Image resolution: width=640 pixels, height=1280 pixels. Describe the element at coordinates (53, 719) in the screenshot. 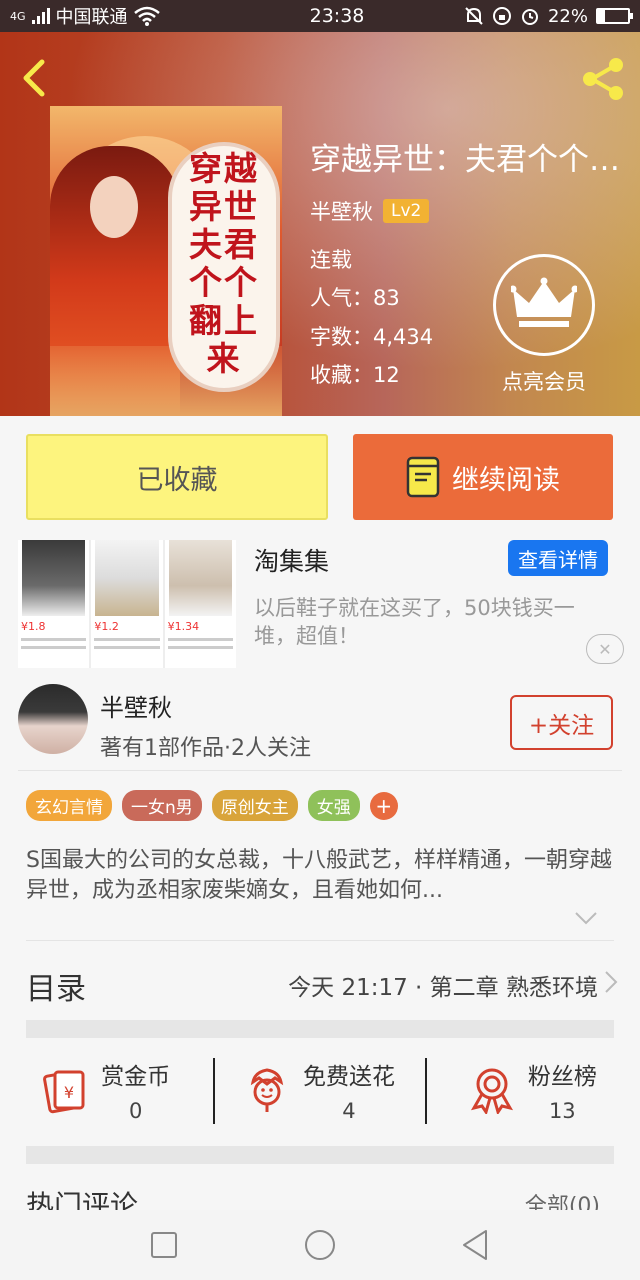

I see `author-avatar` at that location.